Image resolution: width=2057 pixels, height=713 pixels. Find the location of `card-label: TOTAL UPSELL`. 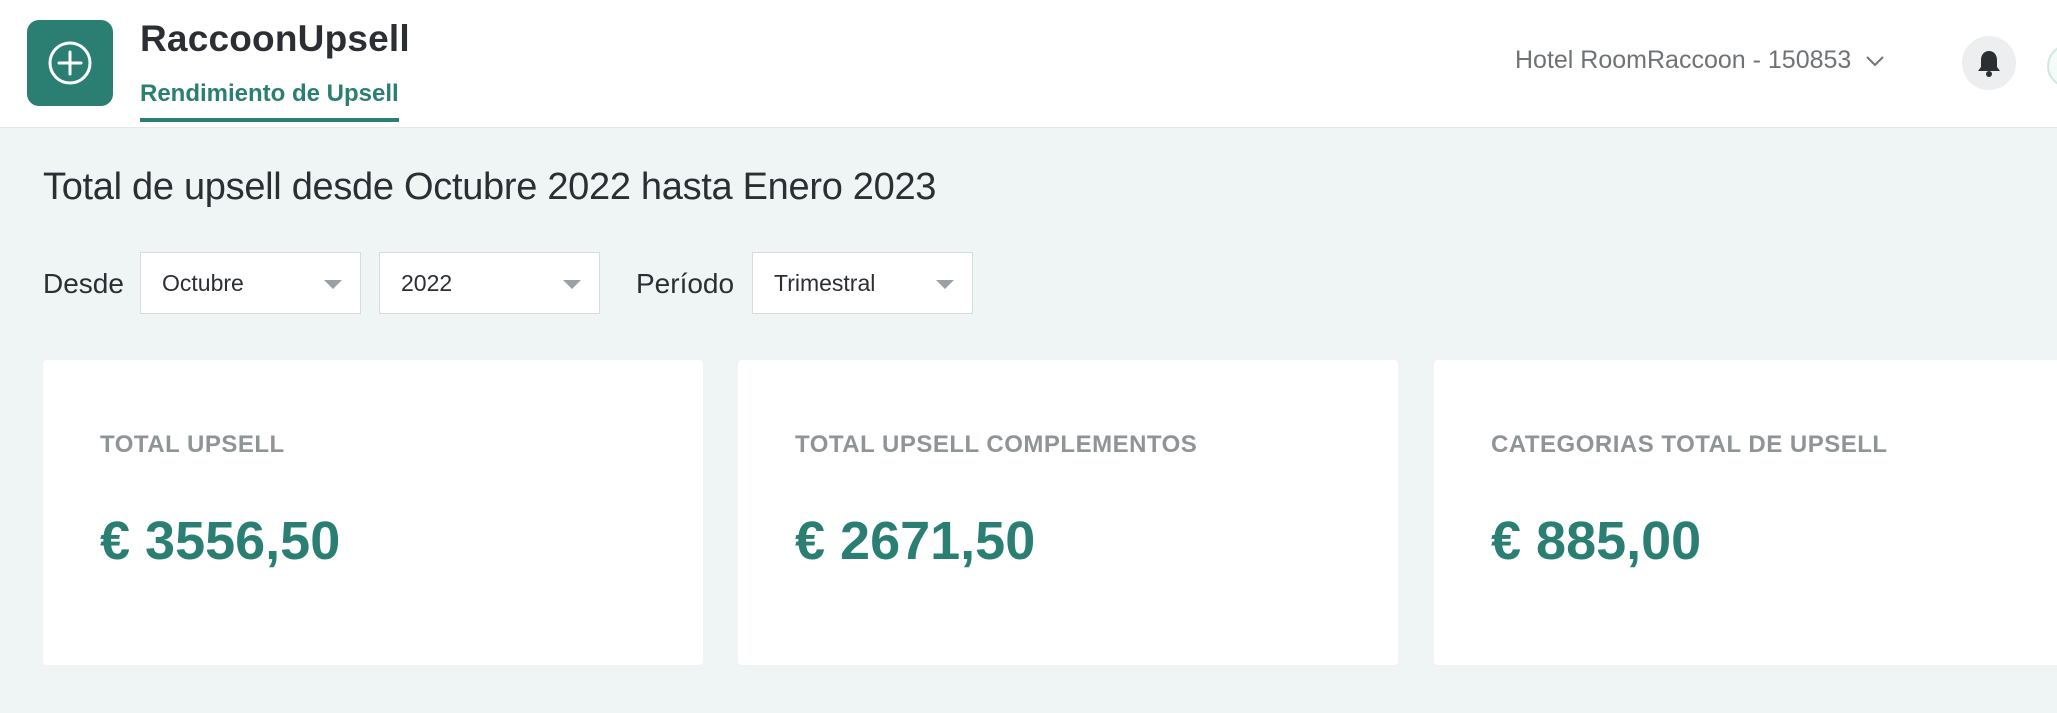

card-label: TOTAL UPSELL is located at coordinates (192, 444).